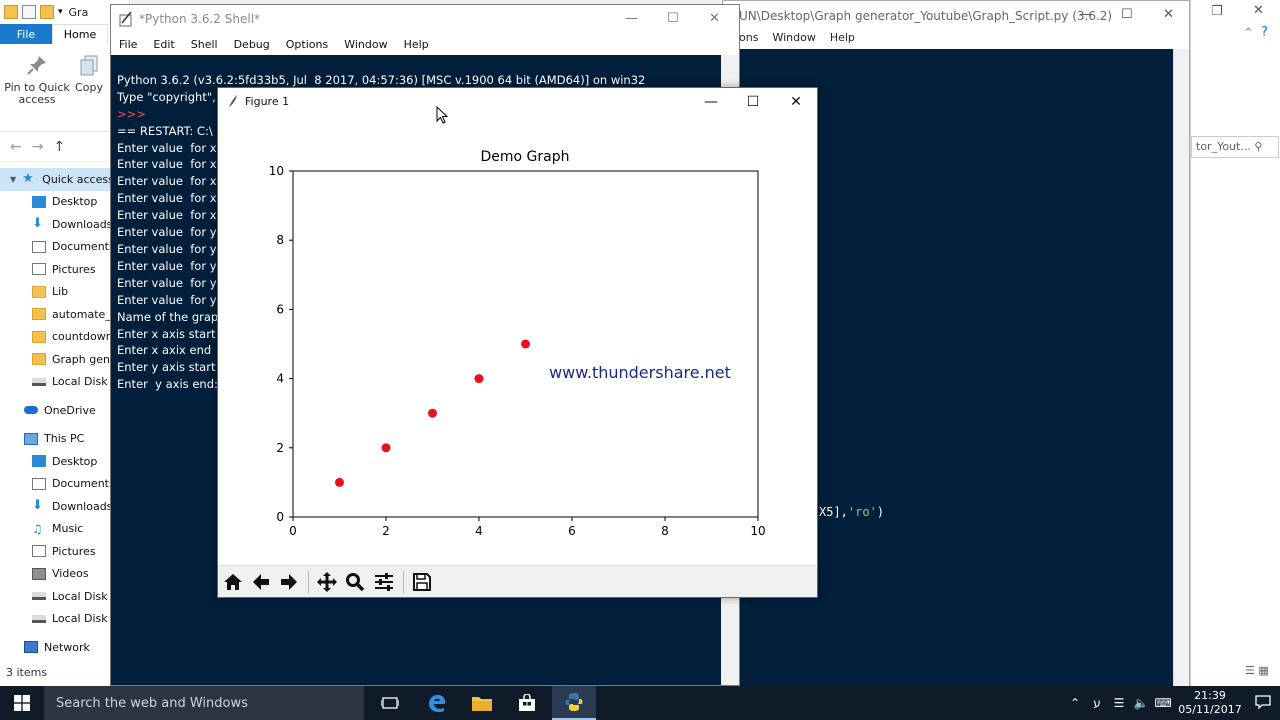 This screenshot has height=720, width=1280. Describe the element at coordinates (26, 34) in the screenshot. I see `tab-file: File` at that location.